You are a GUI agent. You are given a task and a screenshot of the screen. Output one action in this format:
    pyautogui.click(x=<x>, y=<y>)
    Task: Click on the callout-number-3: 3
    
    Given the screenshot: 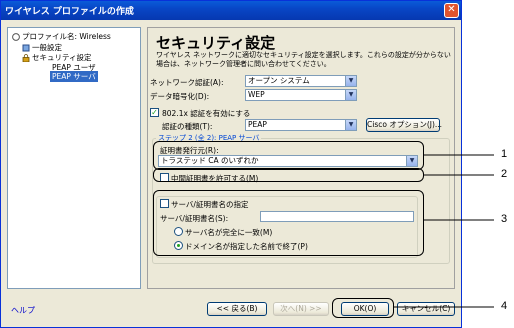 What is the action you would take?
    pyautogui.click(x=504, y=219)
    